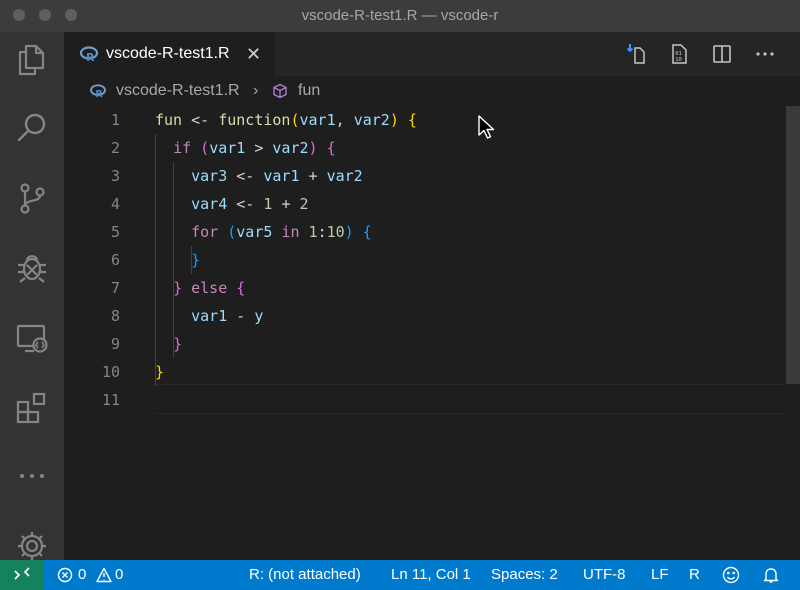 The height and width of the screenshot is (590, 800). What do you see at coordinates (679, 54) in the screenshot?
I see `binary-file-icon: 01 10` at bounding box center [679, 54].